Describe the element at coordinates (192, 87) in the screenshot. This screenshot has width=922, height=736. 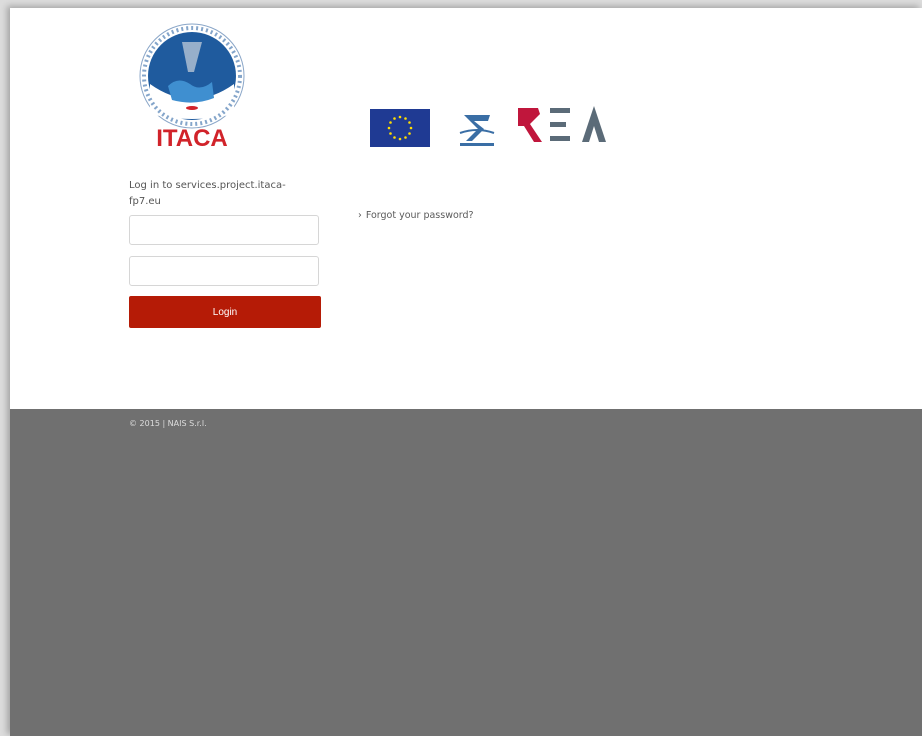
I see `itaca-logo: ITACA` at that location.